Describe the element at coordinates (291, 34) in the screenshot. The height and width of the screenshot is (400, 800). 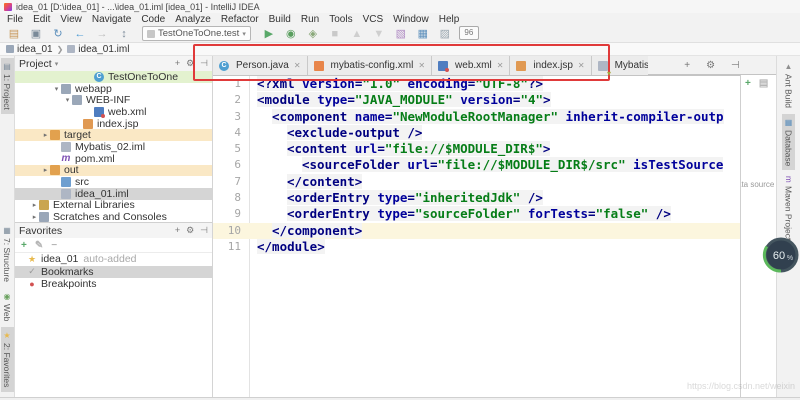
I see `debug-icon: ◉` at that location.